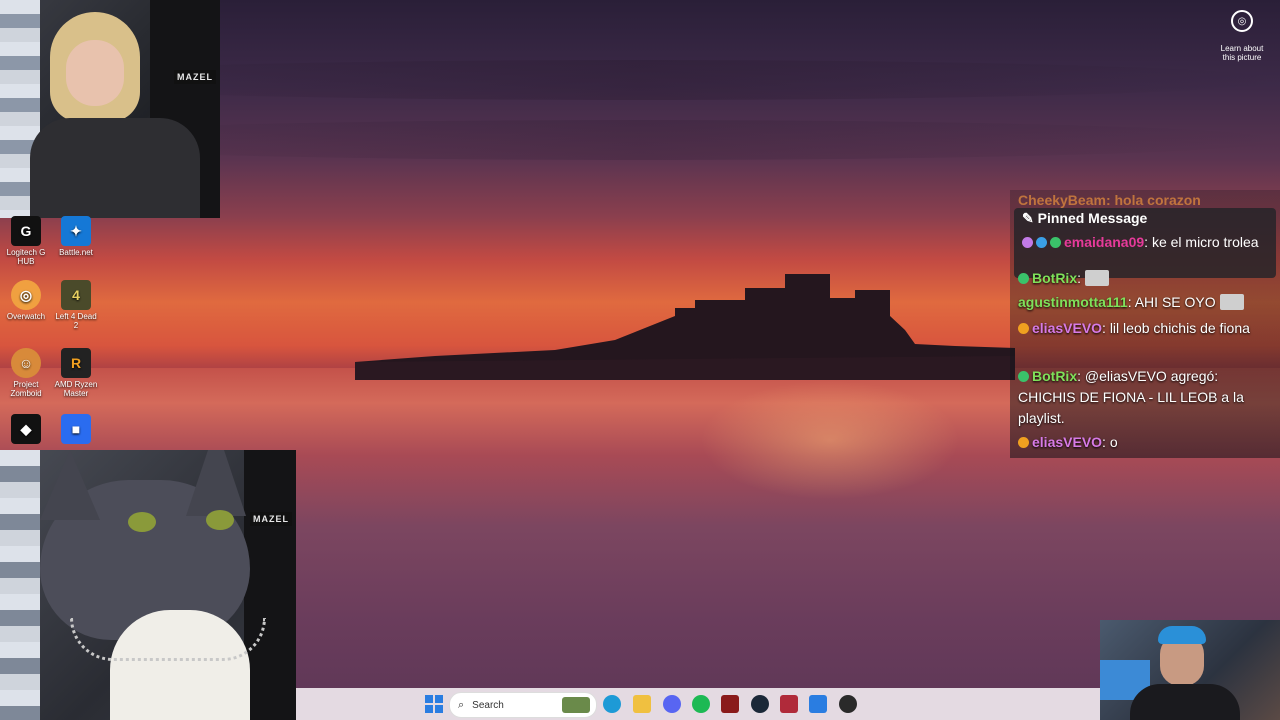 This screenshot has width=1280, height=720. I want to click on desktop-icon-label: Left 4 Dead 2, so click(76, 321).